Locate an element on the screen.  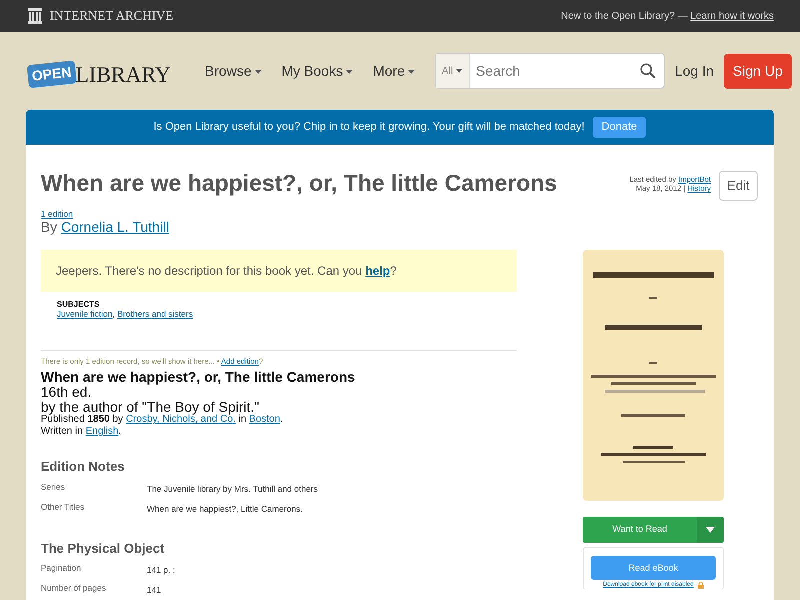
donate-button: Donate is located at coordinates (619, 127).